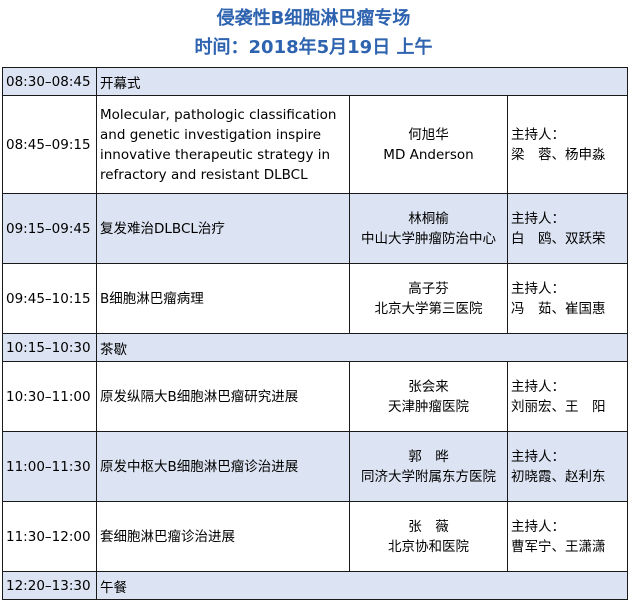 The width and height of the screenshot is (629, 603). Describe the element at coordinates (223, 536) in the screenshot. I see `talk-topic: 套细胞淋巴瘤诊治进展` at that location.